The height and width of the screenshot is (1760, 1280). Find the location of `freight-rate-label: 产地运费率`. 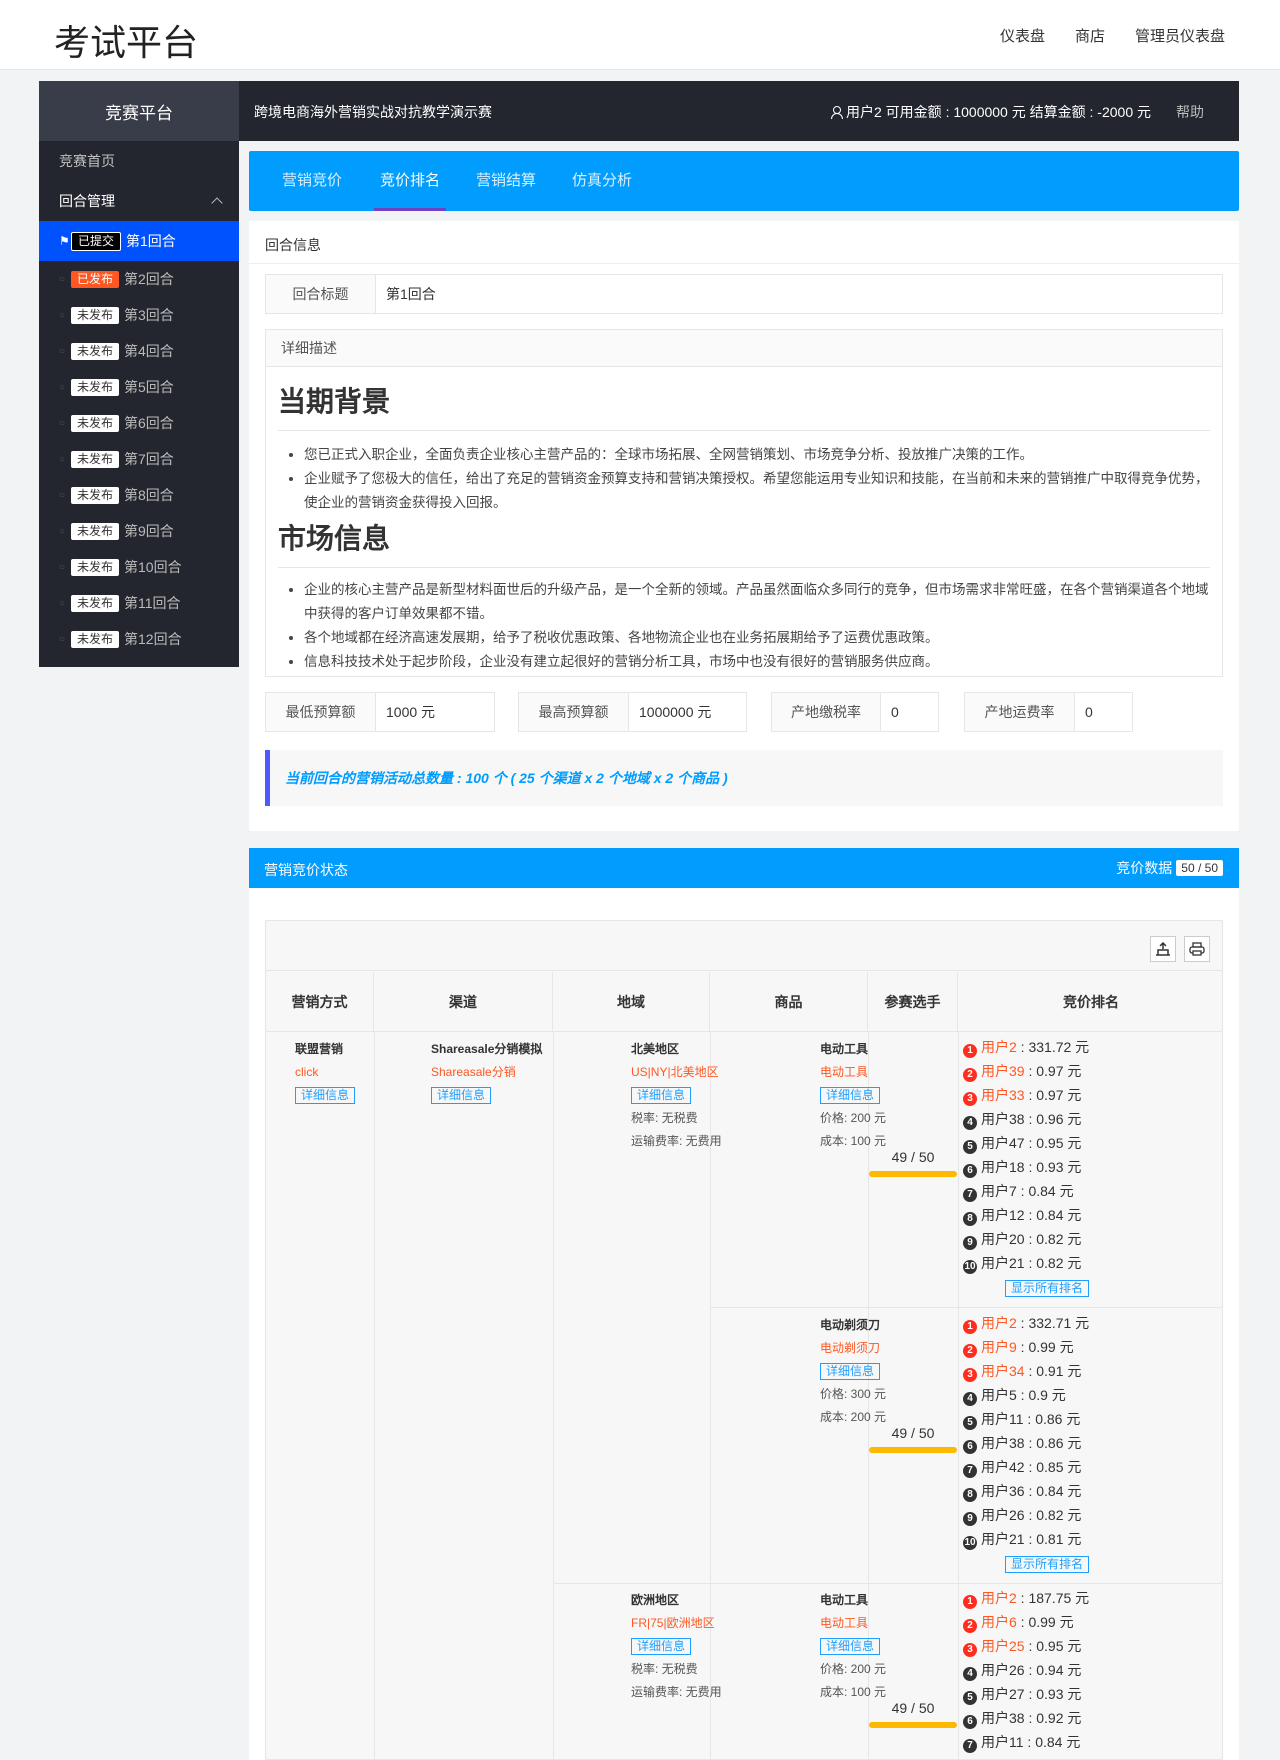

freight-rate-label: 产地运费率 is located at coordinates (1020, 712).